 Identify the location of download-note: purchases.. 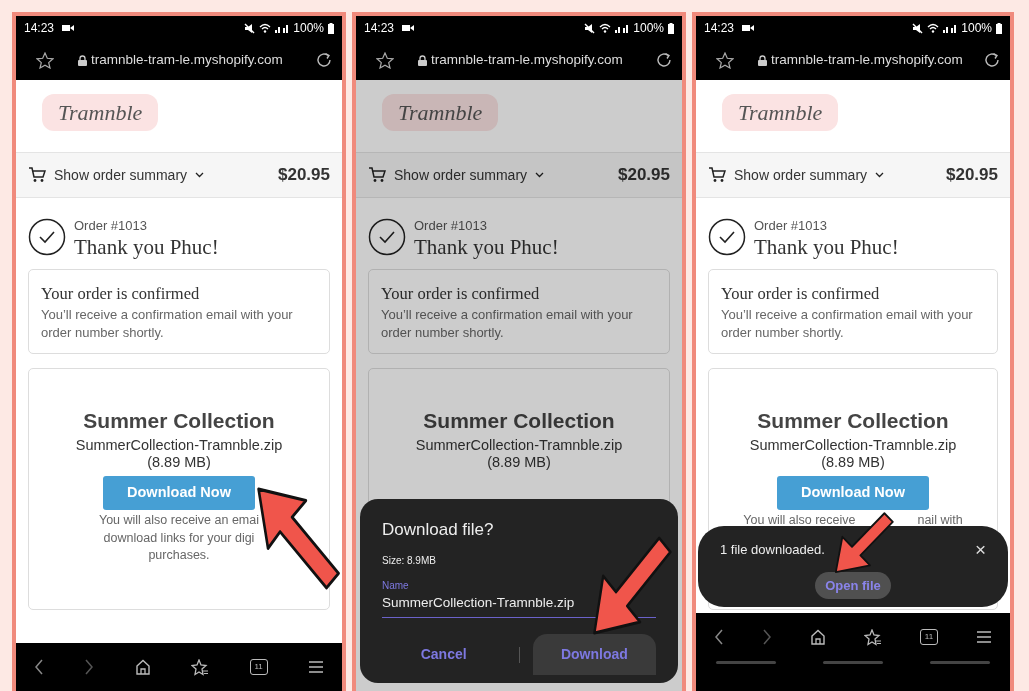
(179, 556).